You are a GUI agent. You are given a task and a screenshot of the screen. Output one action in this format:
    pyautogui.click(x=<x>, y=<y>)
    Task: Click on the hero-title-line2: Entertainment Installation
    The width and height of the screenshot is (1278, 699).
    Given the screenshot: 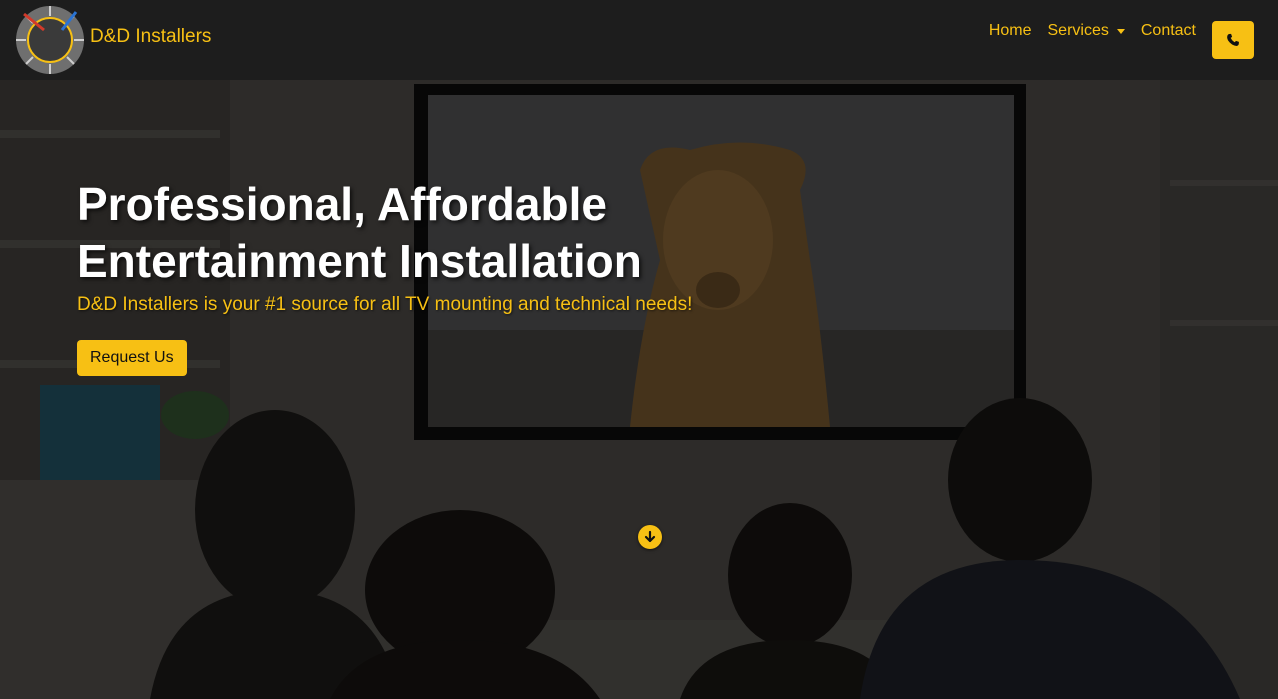 What is the action you would take?
    pyautogui.click(x=359, y=261)
    